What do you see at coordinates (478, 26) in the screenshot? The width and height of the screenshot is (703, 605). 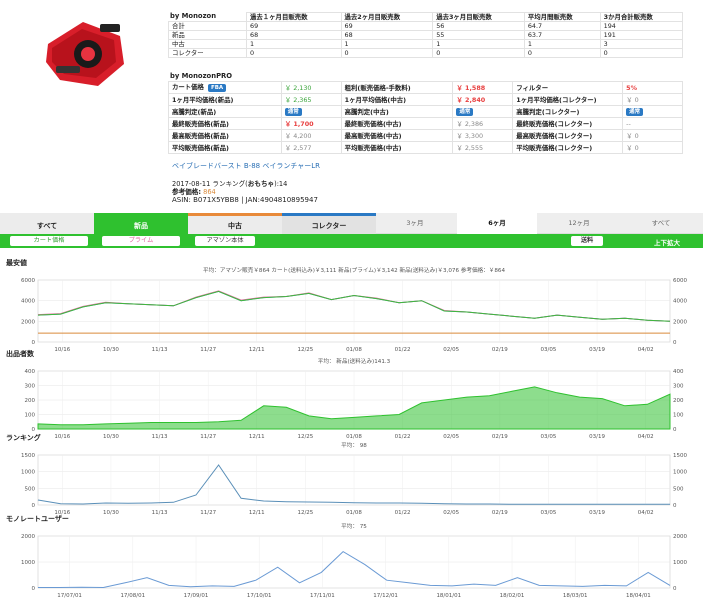 I see `table-cell: 56` at bounding box center [478, 26].